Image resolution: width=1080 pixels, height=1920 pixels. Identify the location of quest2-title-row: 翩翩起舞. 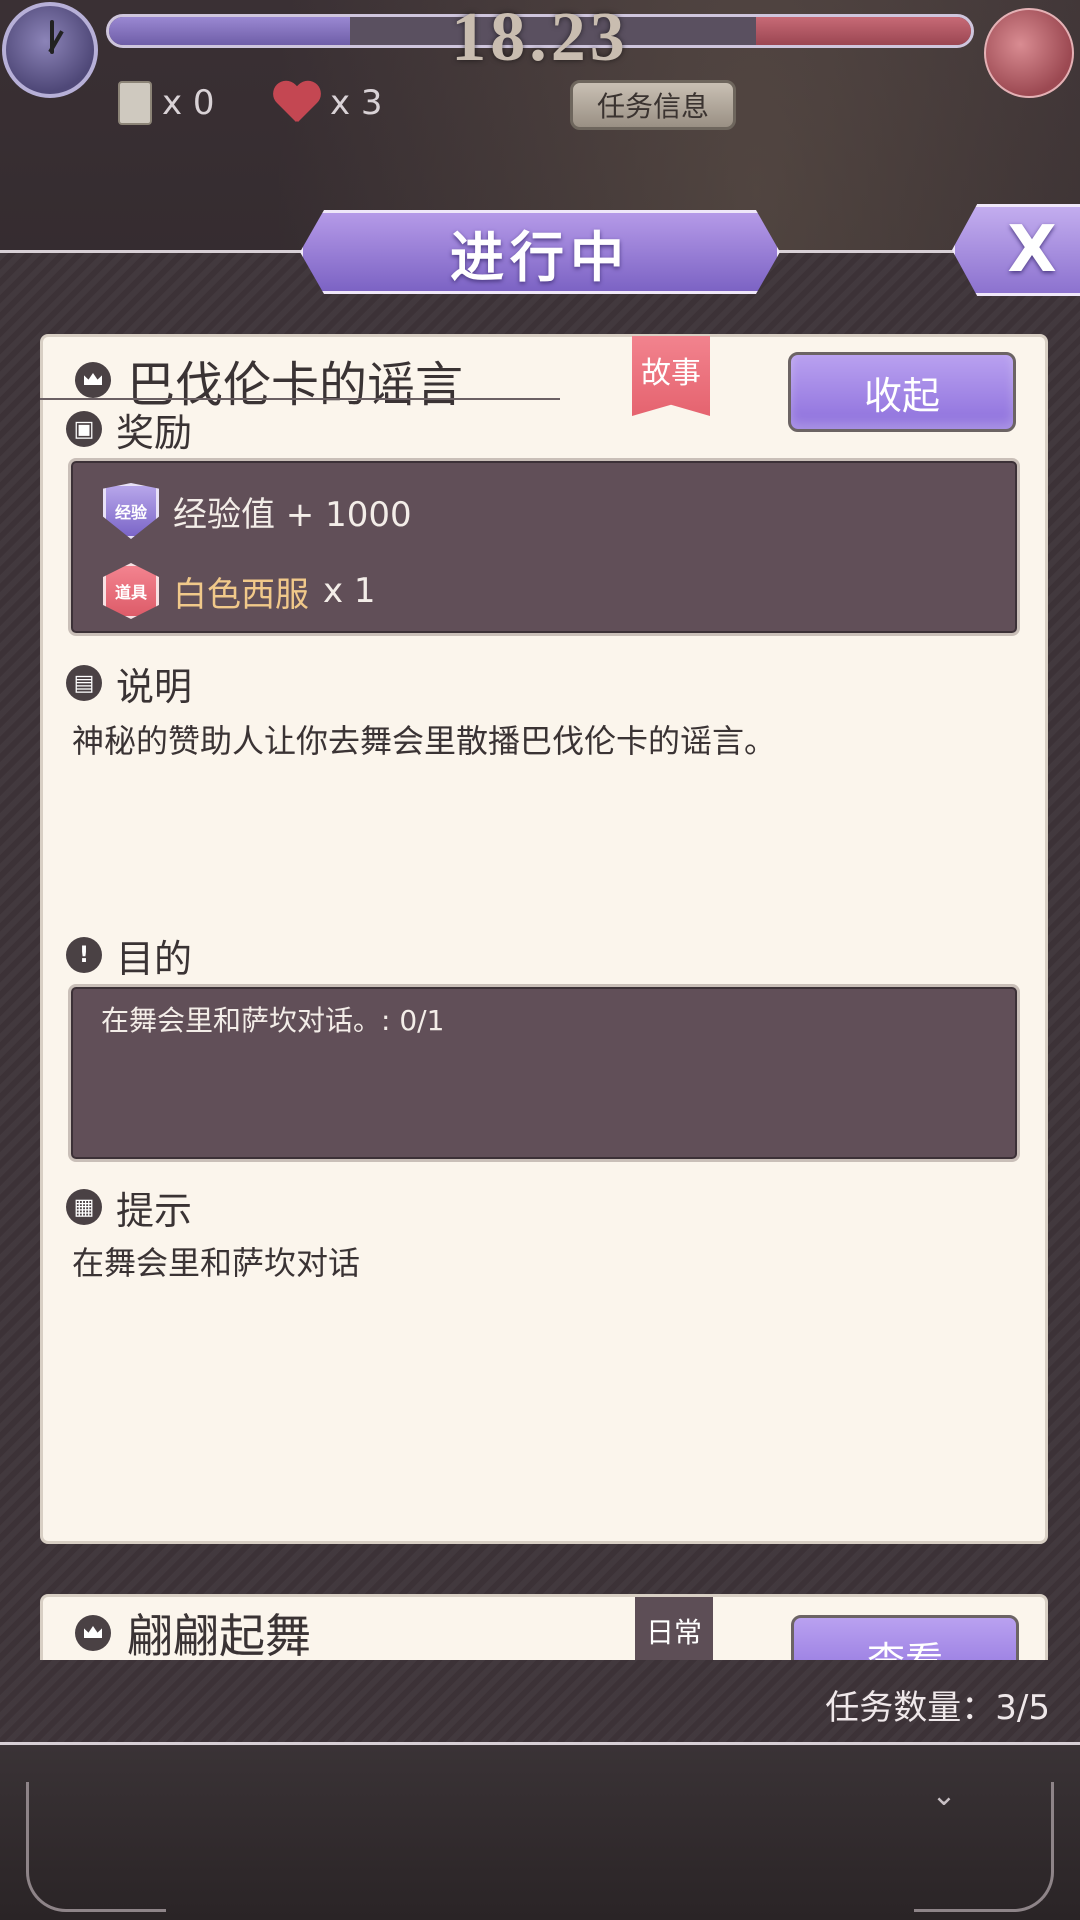
(193, 1631).